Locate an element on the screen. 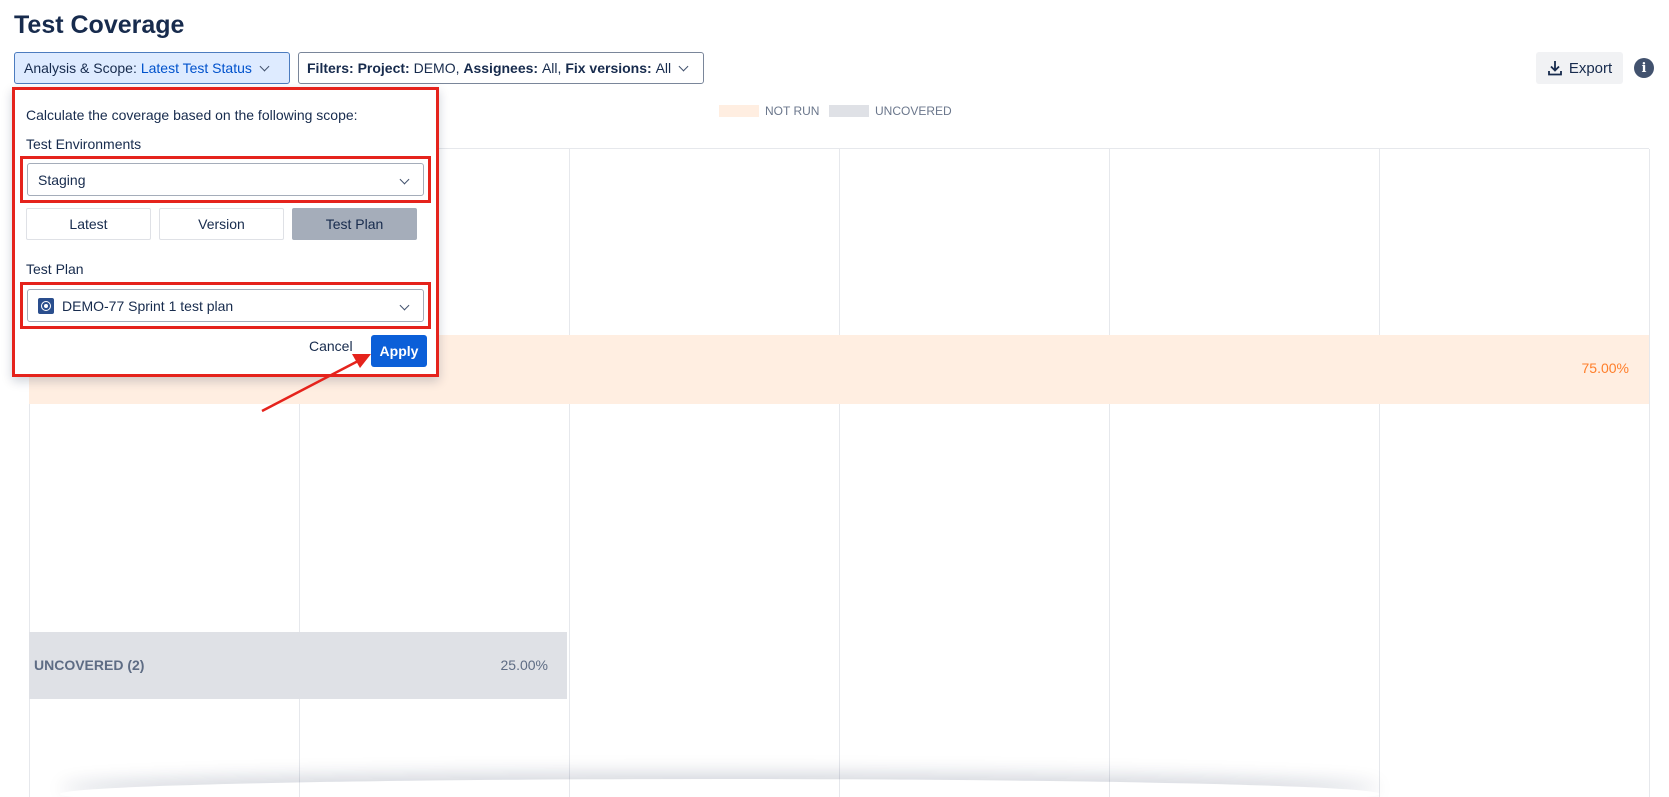  test-plan-highlight: DEMO-77 Sprint 1 test plan is located at coordinates (225, 305).